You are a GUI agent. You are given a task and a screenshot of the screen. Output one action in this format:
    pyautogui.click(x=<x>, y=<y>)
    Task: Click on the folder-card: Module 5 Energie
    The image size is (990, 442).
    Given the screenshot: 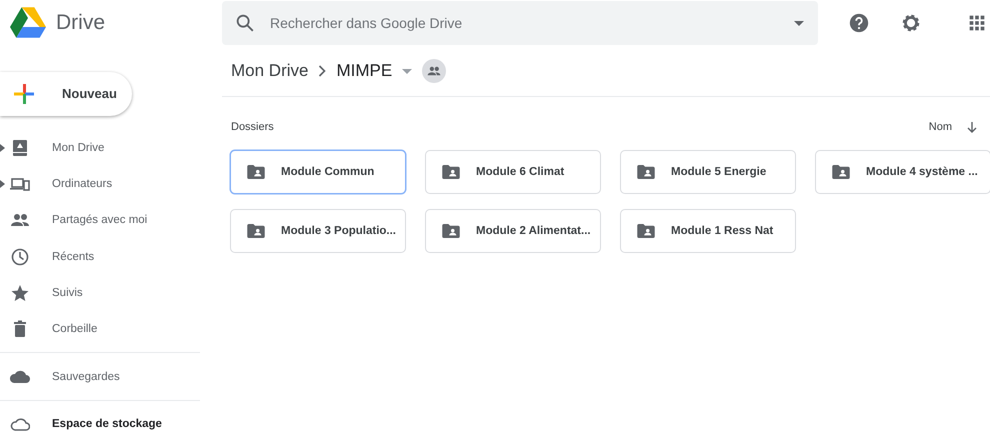 What is the action you would take?
    pyautogui.click(x=708, y=172)
    